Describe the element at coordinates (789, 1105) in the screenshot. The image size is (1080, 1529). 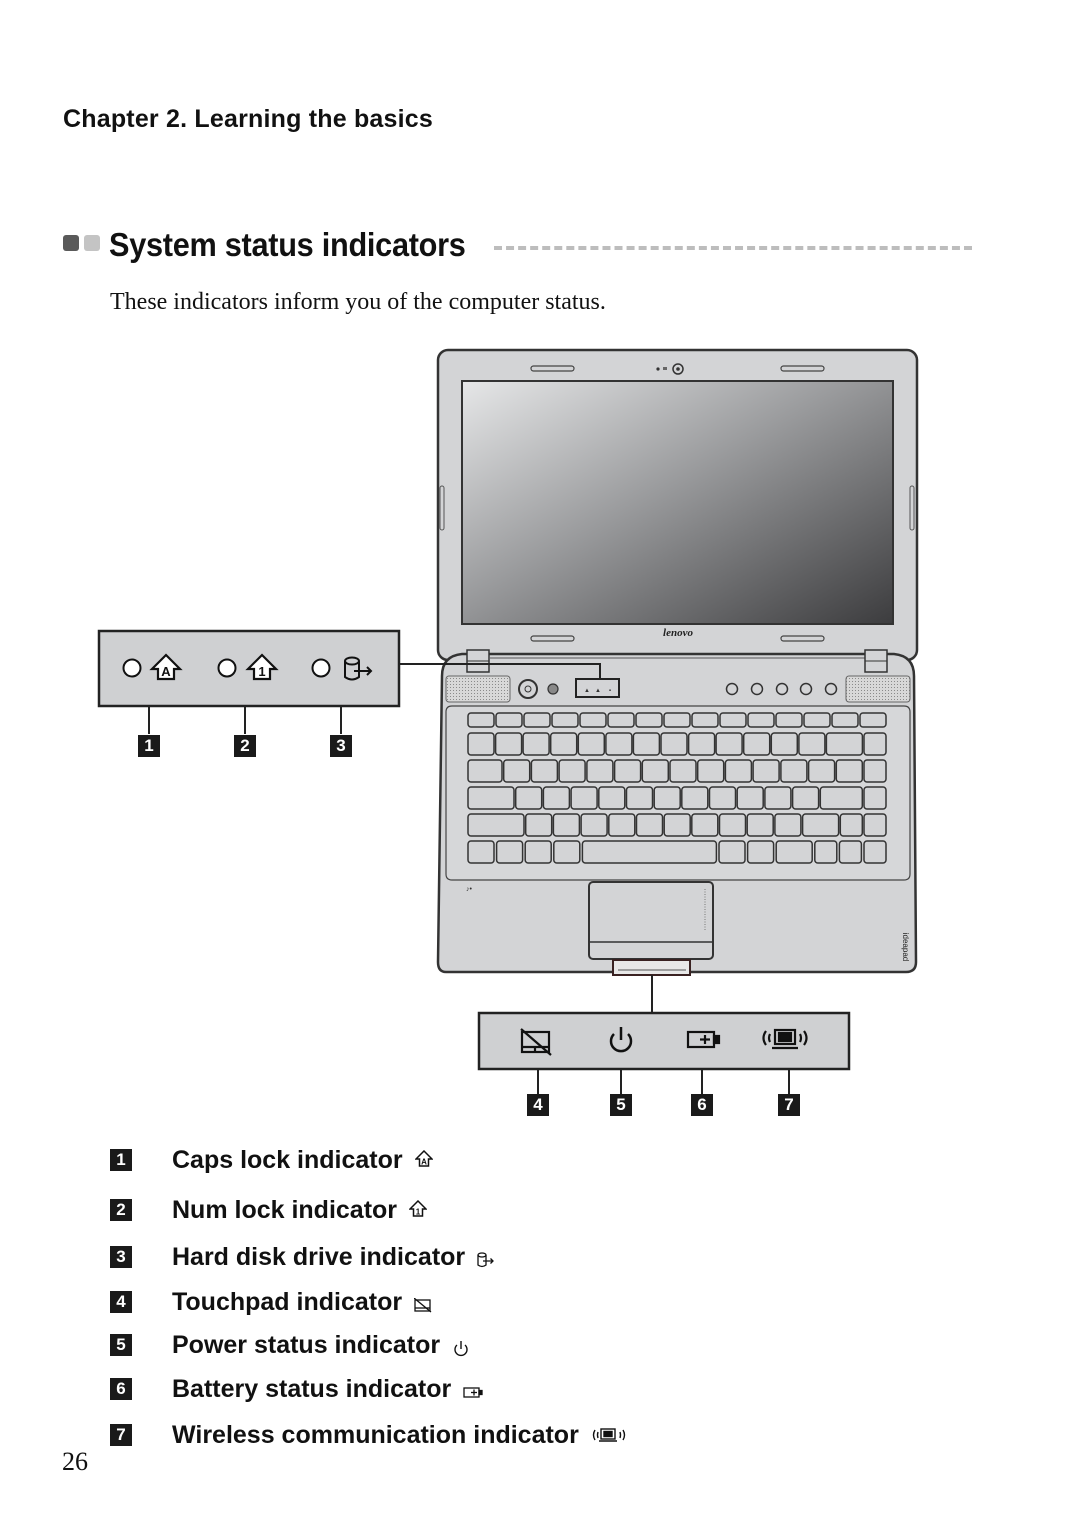
I see `callout-badge-7: 7` at that location.